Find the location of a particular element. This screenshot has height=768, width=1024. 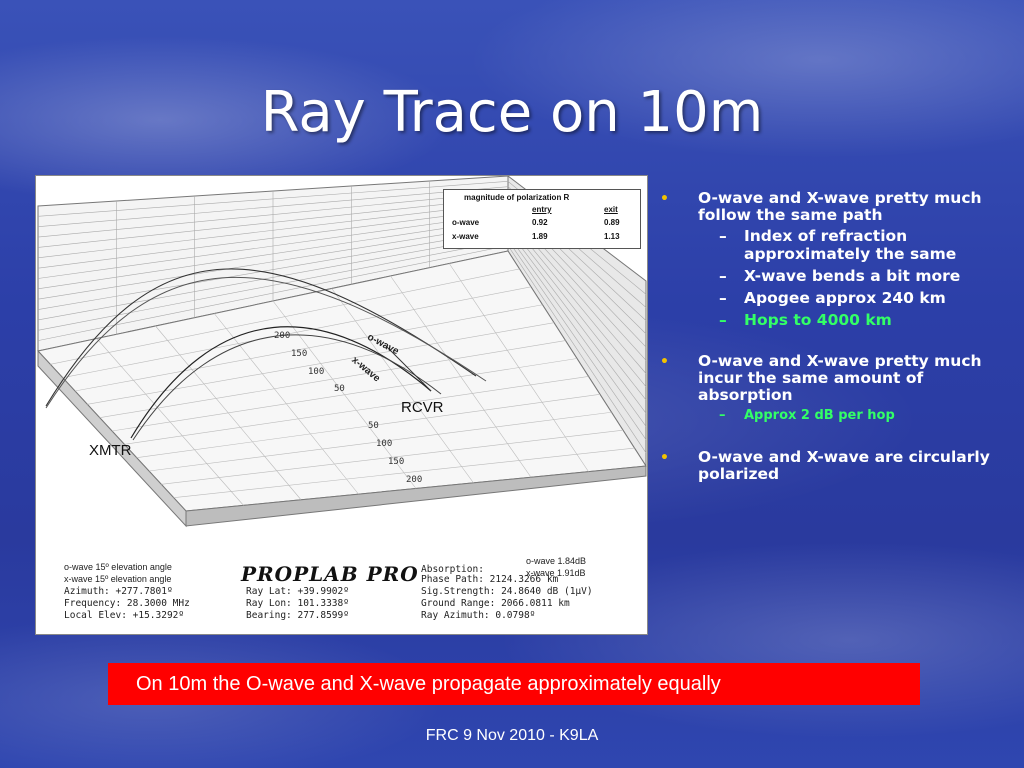

legend-row-name: o-wave is located at coordinates (466, 222).